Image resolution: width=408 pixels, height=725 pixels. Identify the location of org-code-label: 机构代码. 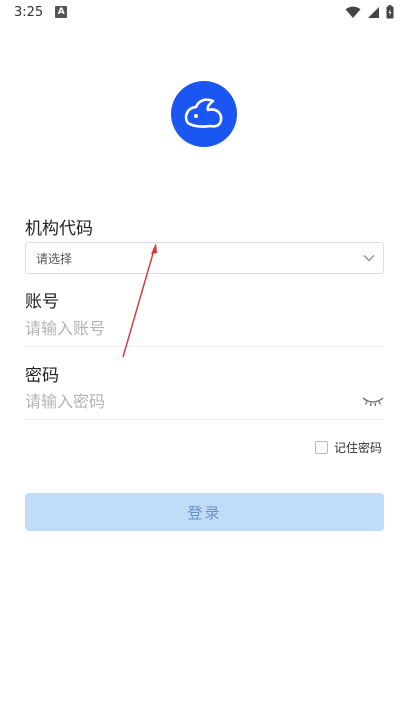
(59, 229).